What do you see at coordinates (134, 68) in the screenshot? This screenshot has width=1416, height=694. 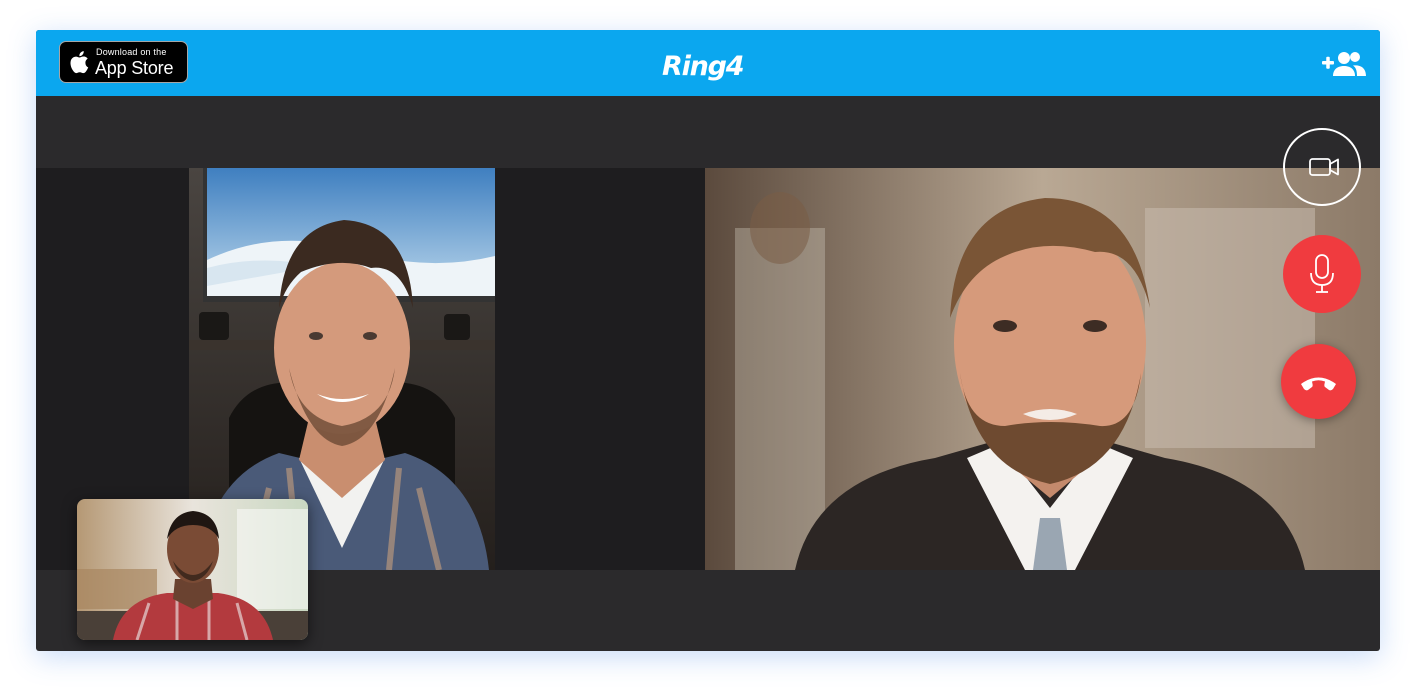 I see `app-store-badge-line2: App Store` at bounding box center [134, 68].